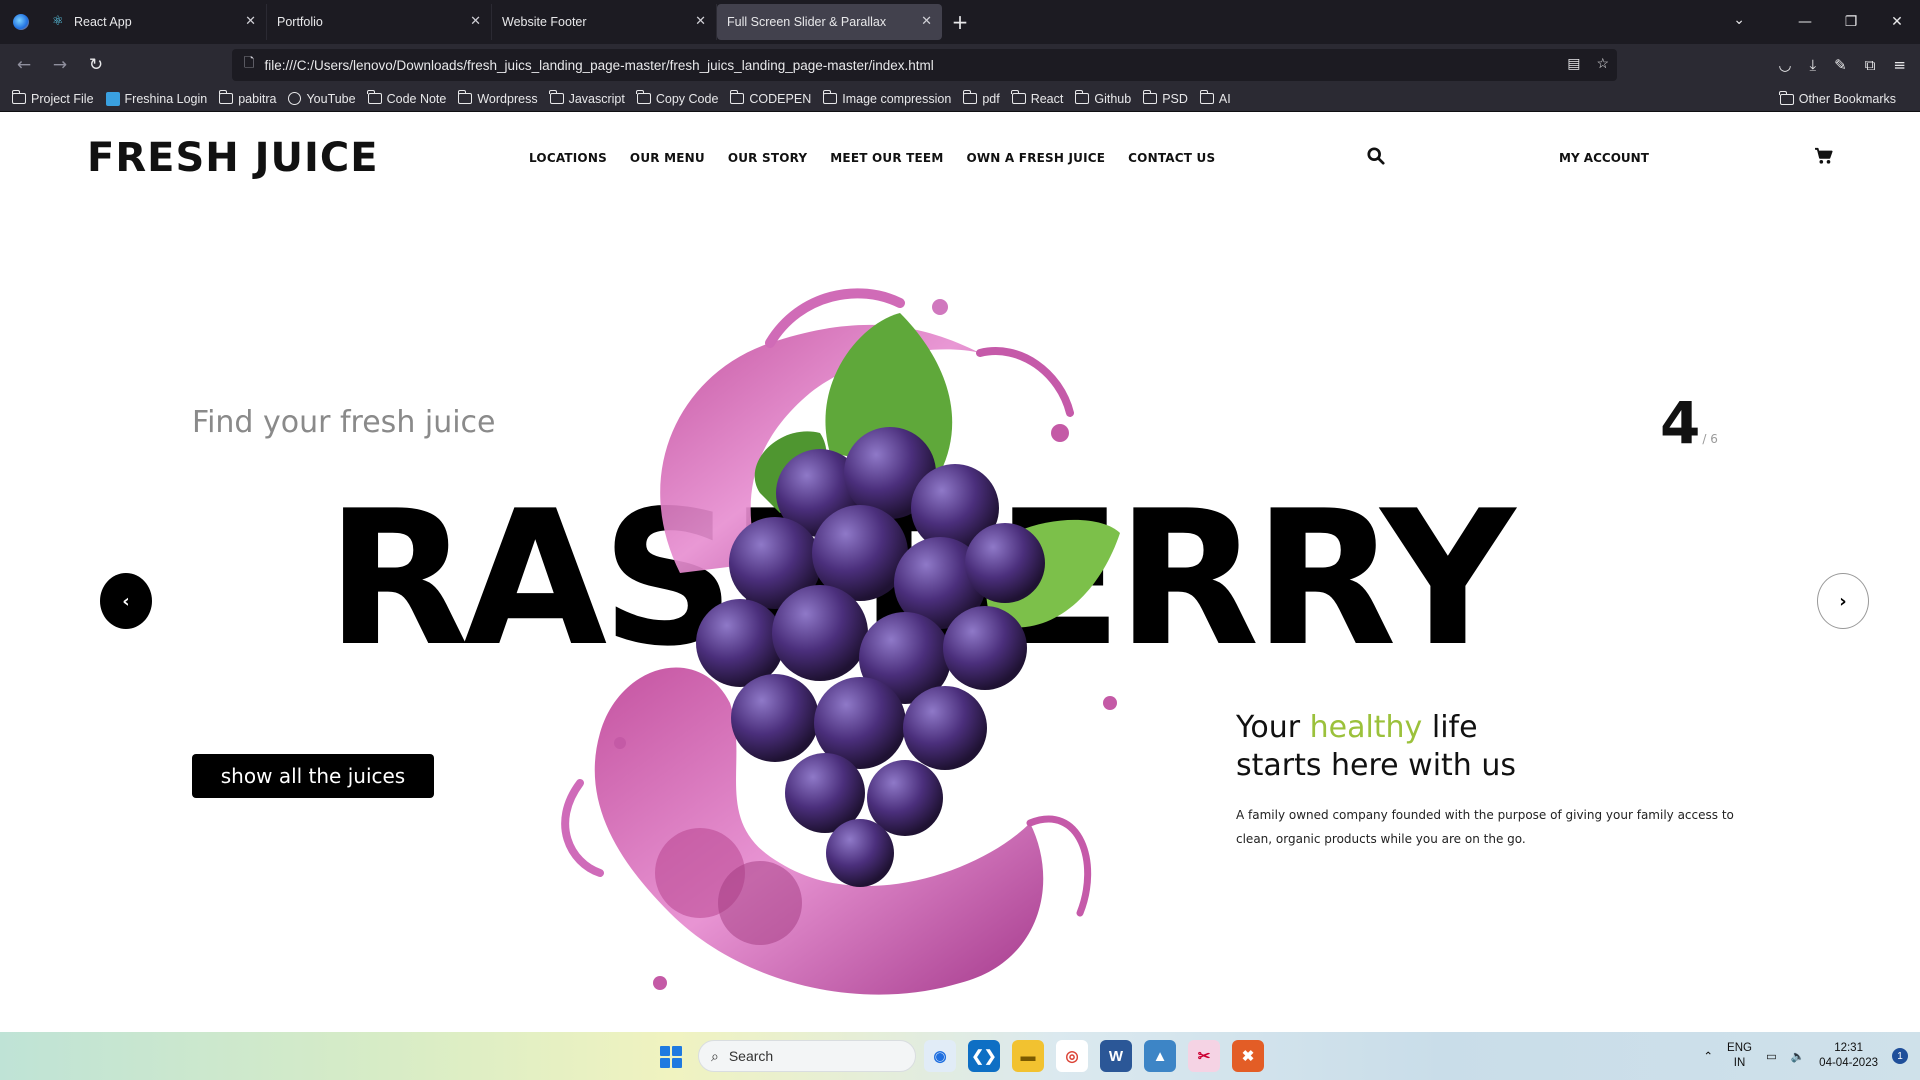 Image resolution: width=1920 pixels, height=1080 pixels. Describe the element at coordinates (322, 99) in the screenshot. I see `bookmark-youtube: YouTube` at that location.